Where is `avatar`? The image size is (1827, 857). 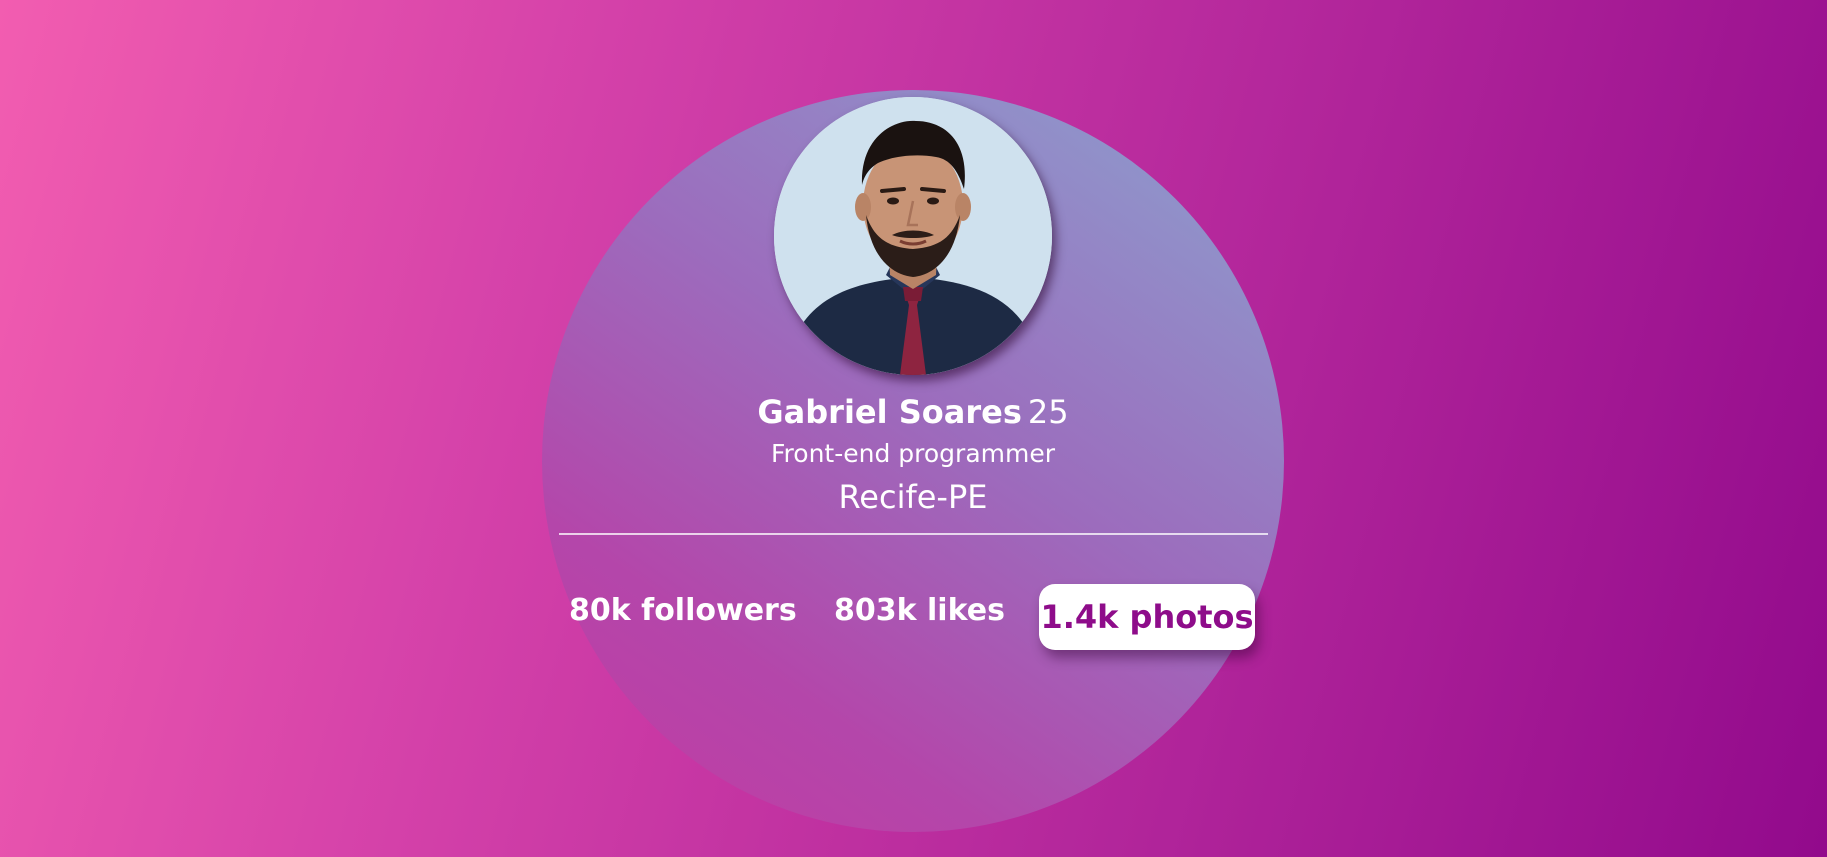 avatar is located at coordinates (913, 236).